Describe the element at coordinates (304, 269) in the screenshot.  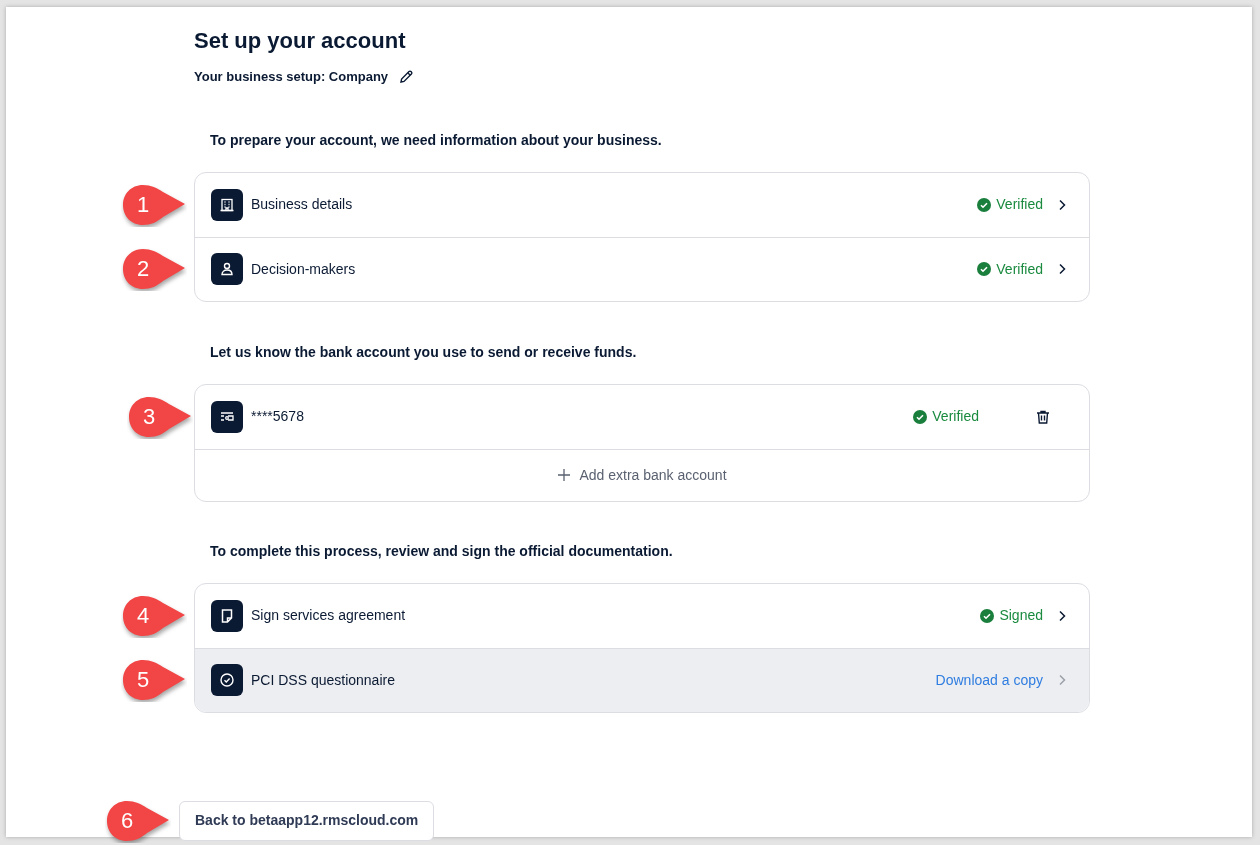
I see `row-label: Decision-makers` at that location.